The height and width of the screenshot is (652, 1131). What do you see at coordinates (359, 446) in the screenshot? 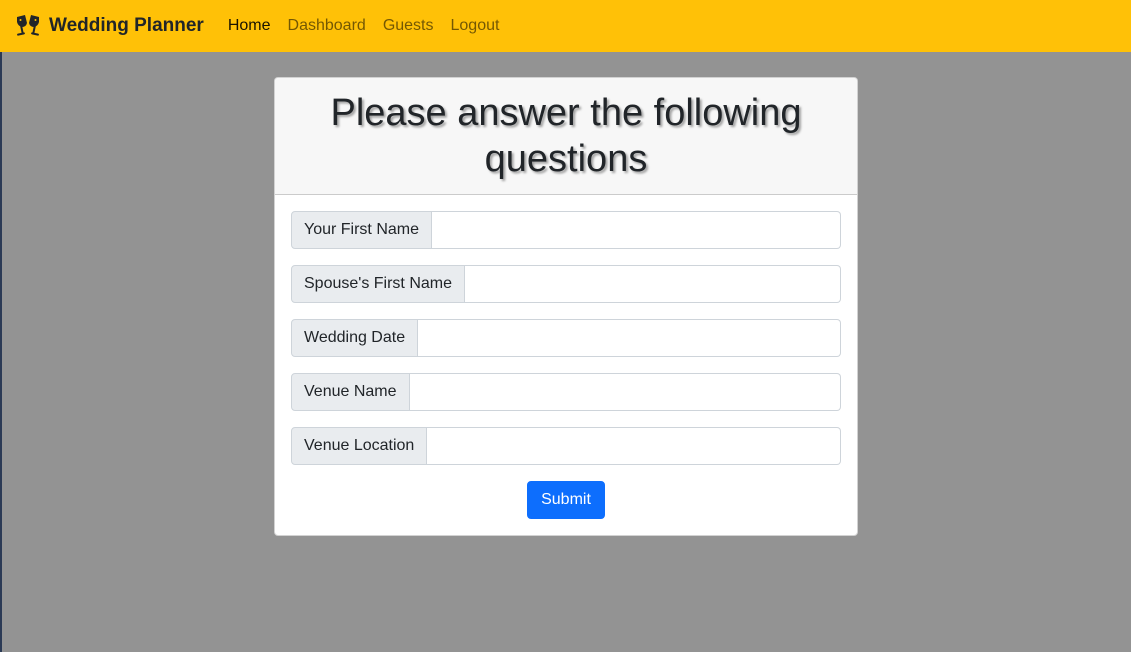
I see `venue-location-label: Venue Location` at bounding box center [359, 446].